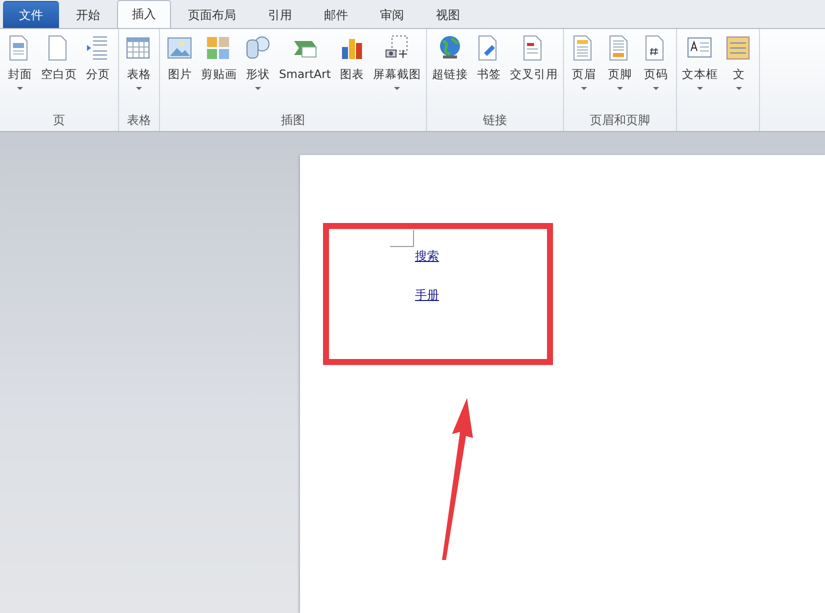  What do you see at coordinates (427, 256) in the screenshot?
I see `hyperlink: 搜索` at bounding box center [427, 256].